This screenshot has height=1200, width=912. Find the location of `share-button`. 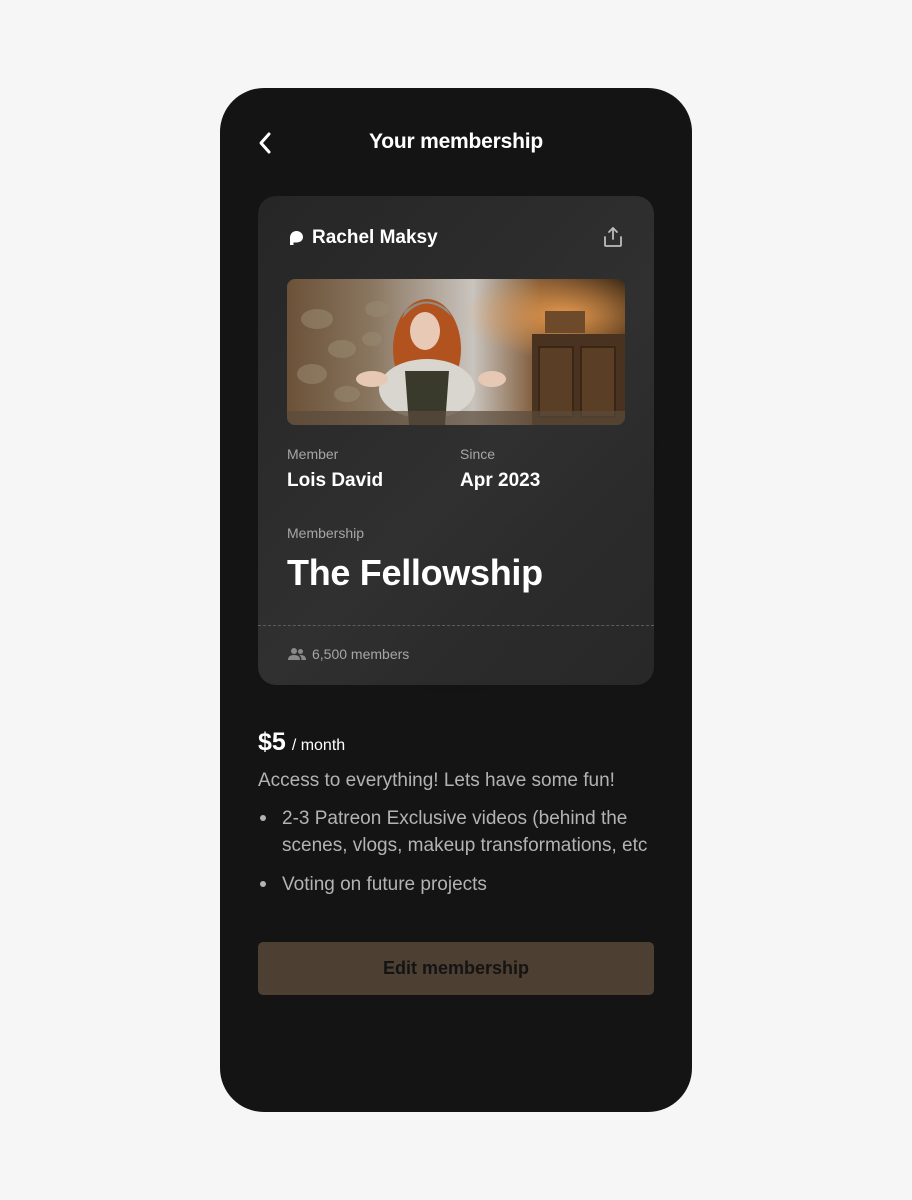

share-button is located at coordinates (613, 237).